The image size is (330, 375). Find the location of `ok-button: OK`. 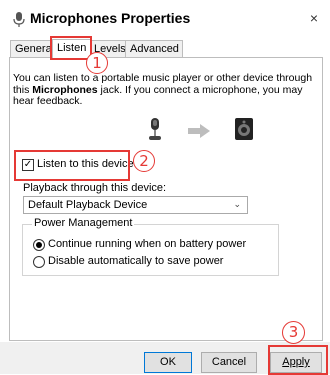

ok-button: OK is located at coordinates (168, 362).